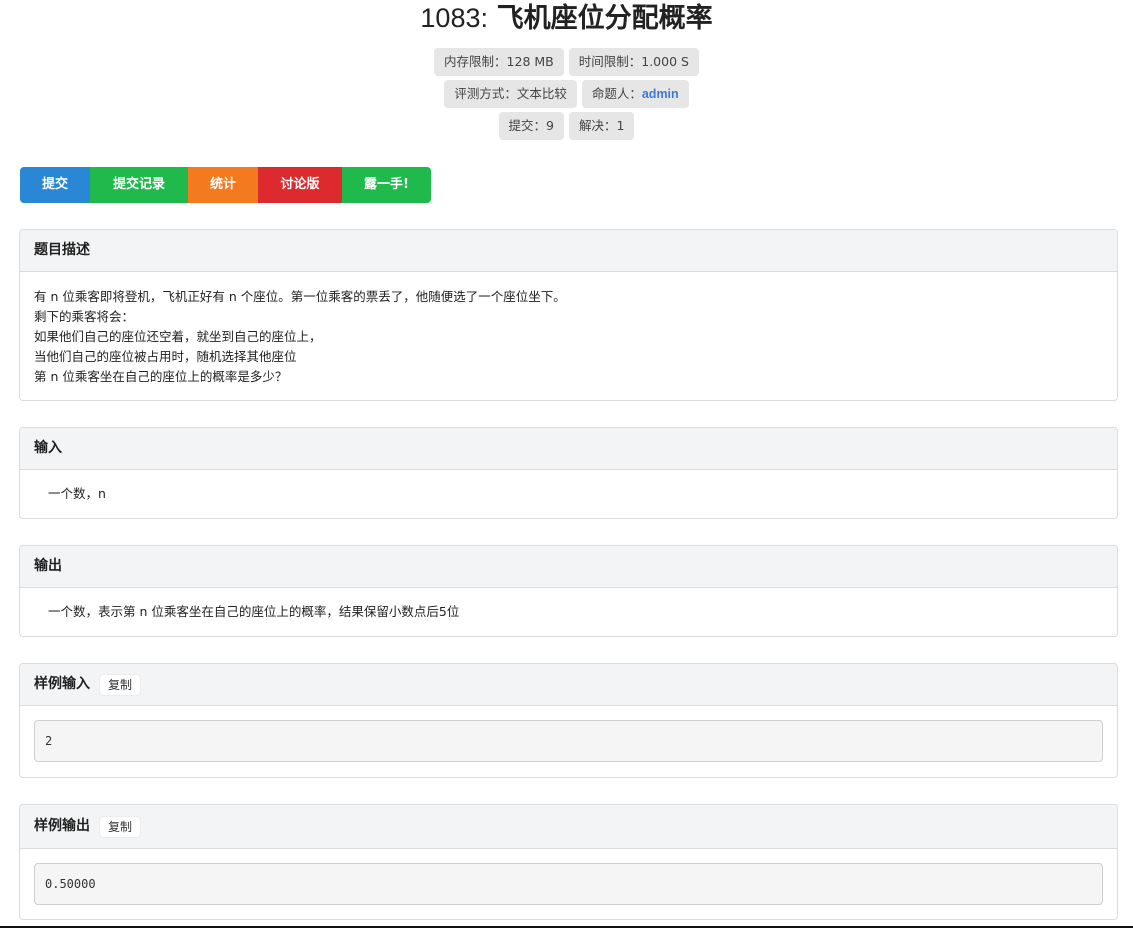 The width and height of the screenshot is (1133, 928). I want to click on submissions-badge: 提交：9, so click(531, 126).